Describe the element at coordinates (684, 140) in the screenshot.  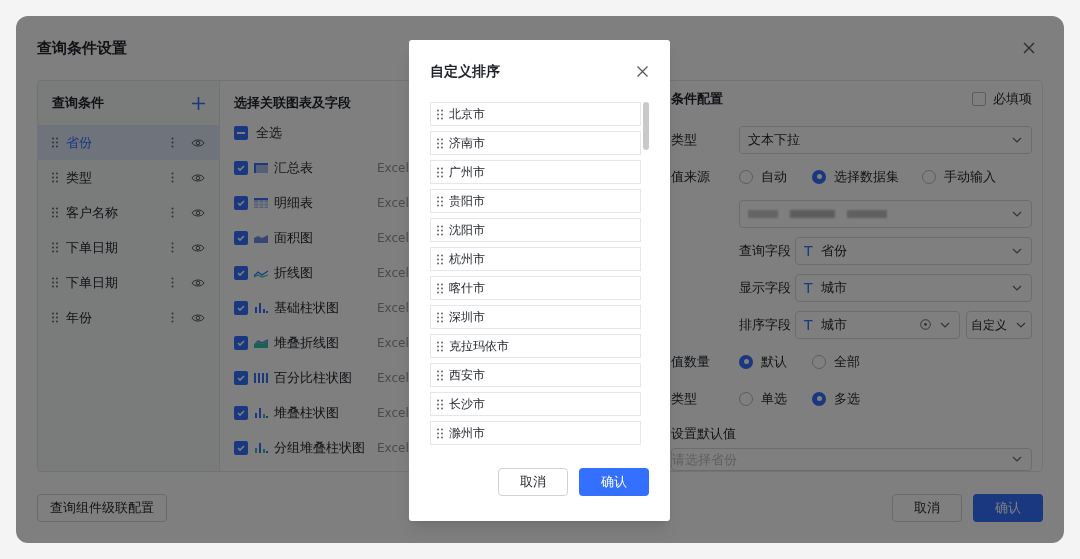
I see `field-label: 类型` at that location.